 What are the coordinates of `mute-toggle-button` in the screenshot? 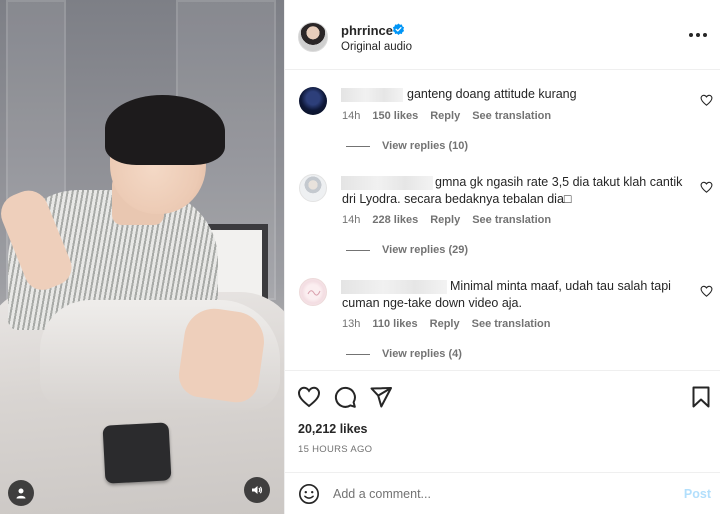 It's located at (257, 490).